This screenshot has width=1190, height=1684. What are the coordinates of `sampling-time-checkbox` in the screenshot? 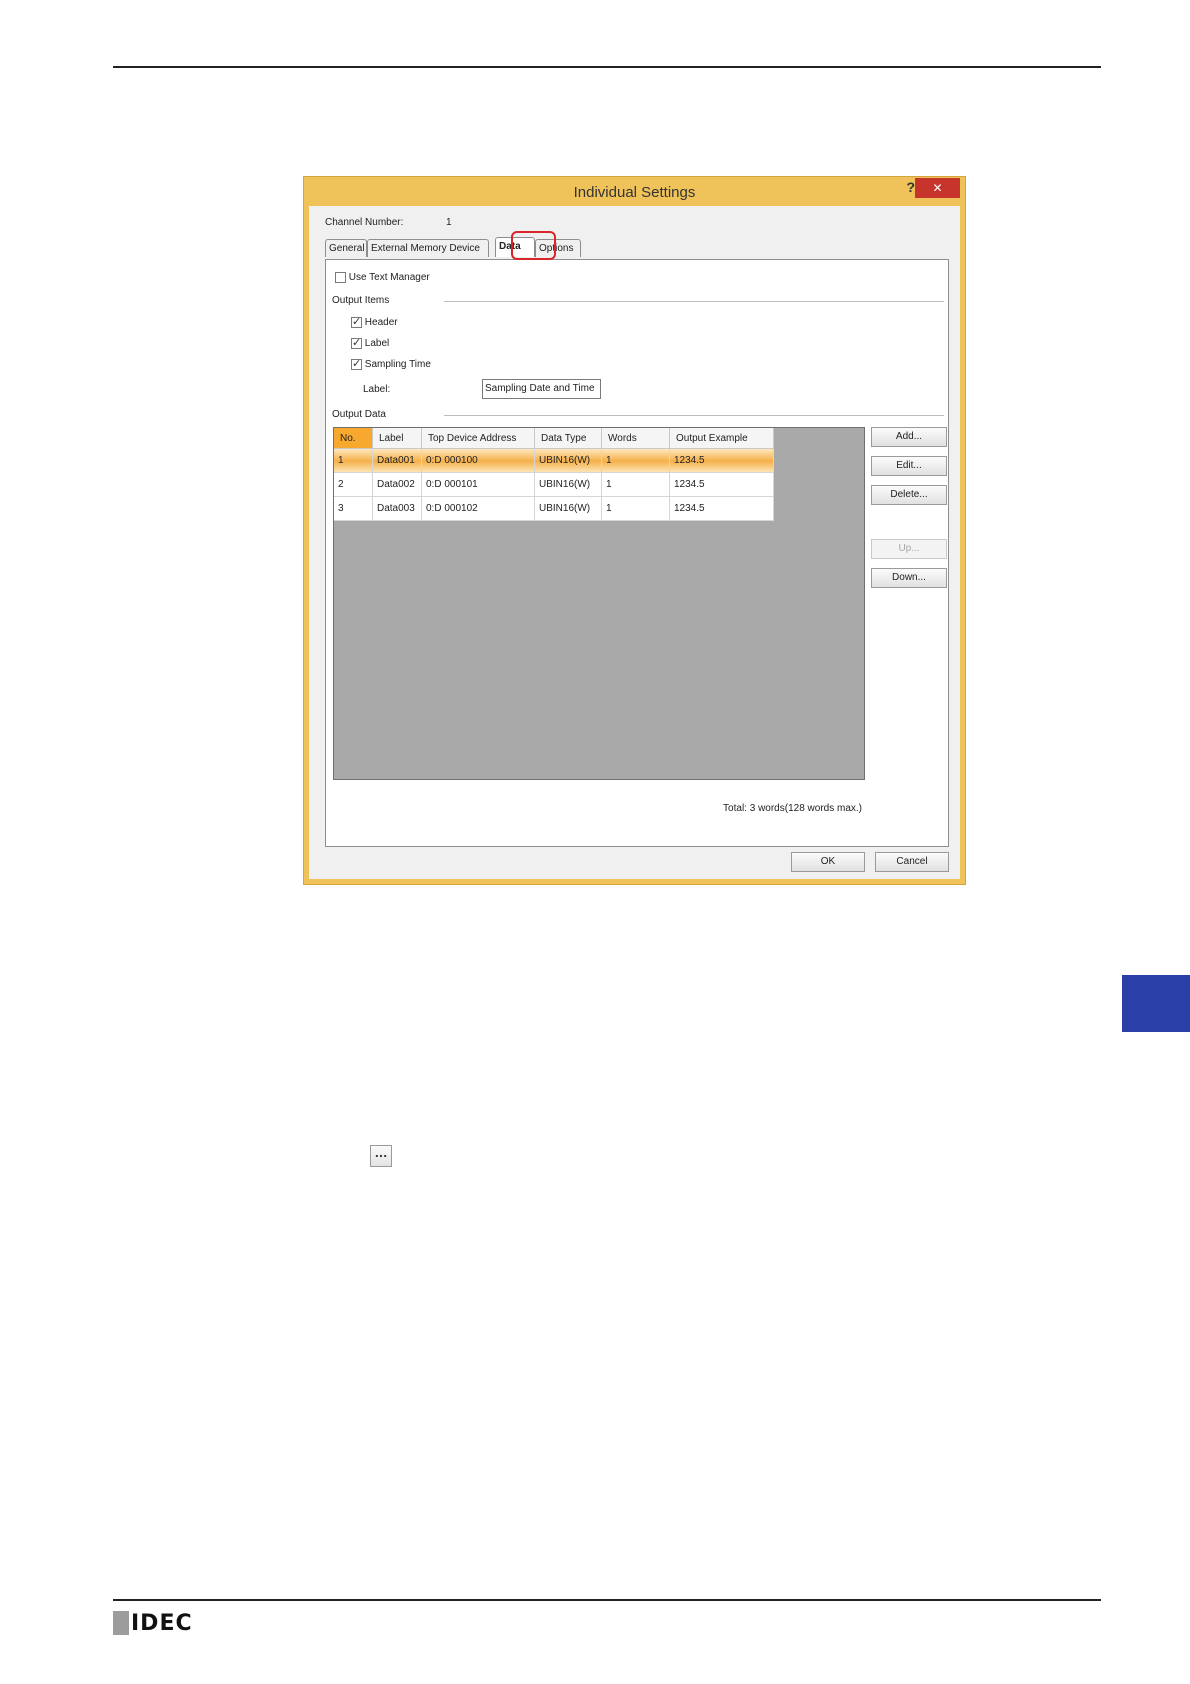 It's located at (356, 363).